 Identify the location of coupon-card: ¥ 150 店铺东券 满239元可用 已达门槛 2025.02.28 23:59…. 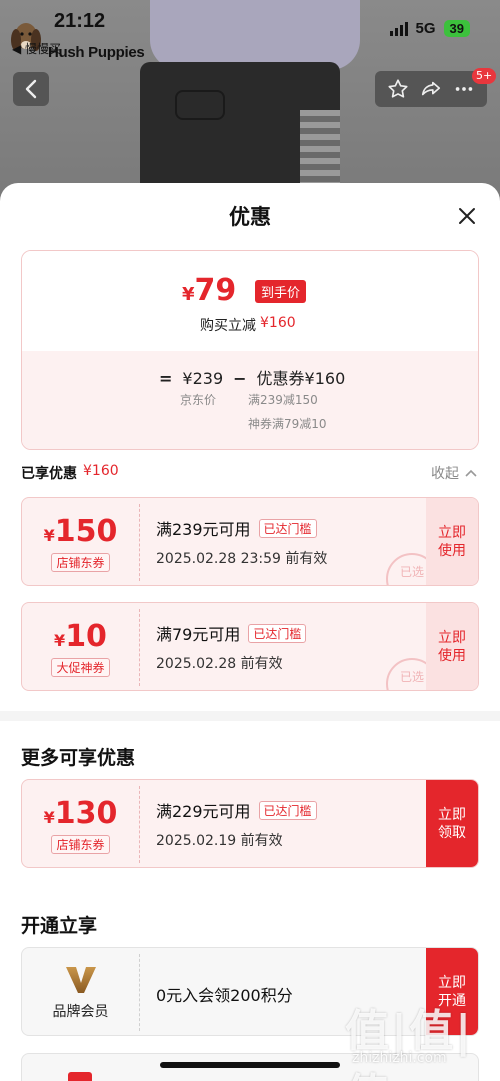
(250, 541).